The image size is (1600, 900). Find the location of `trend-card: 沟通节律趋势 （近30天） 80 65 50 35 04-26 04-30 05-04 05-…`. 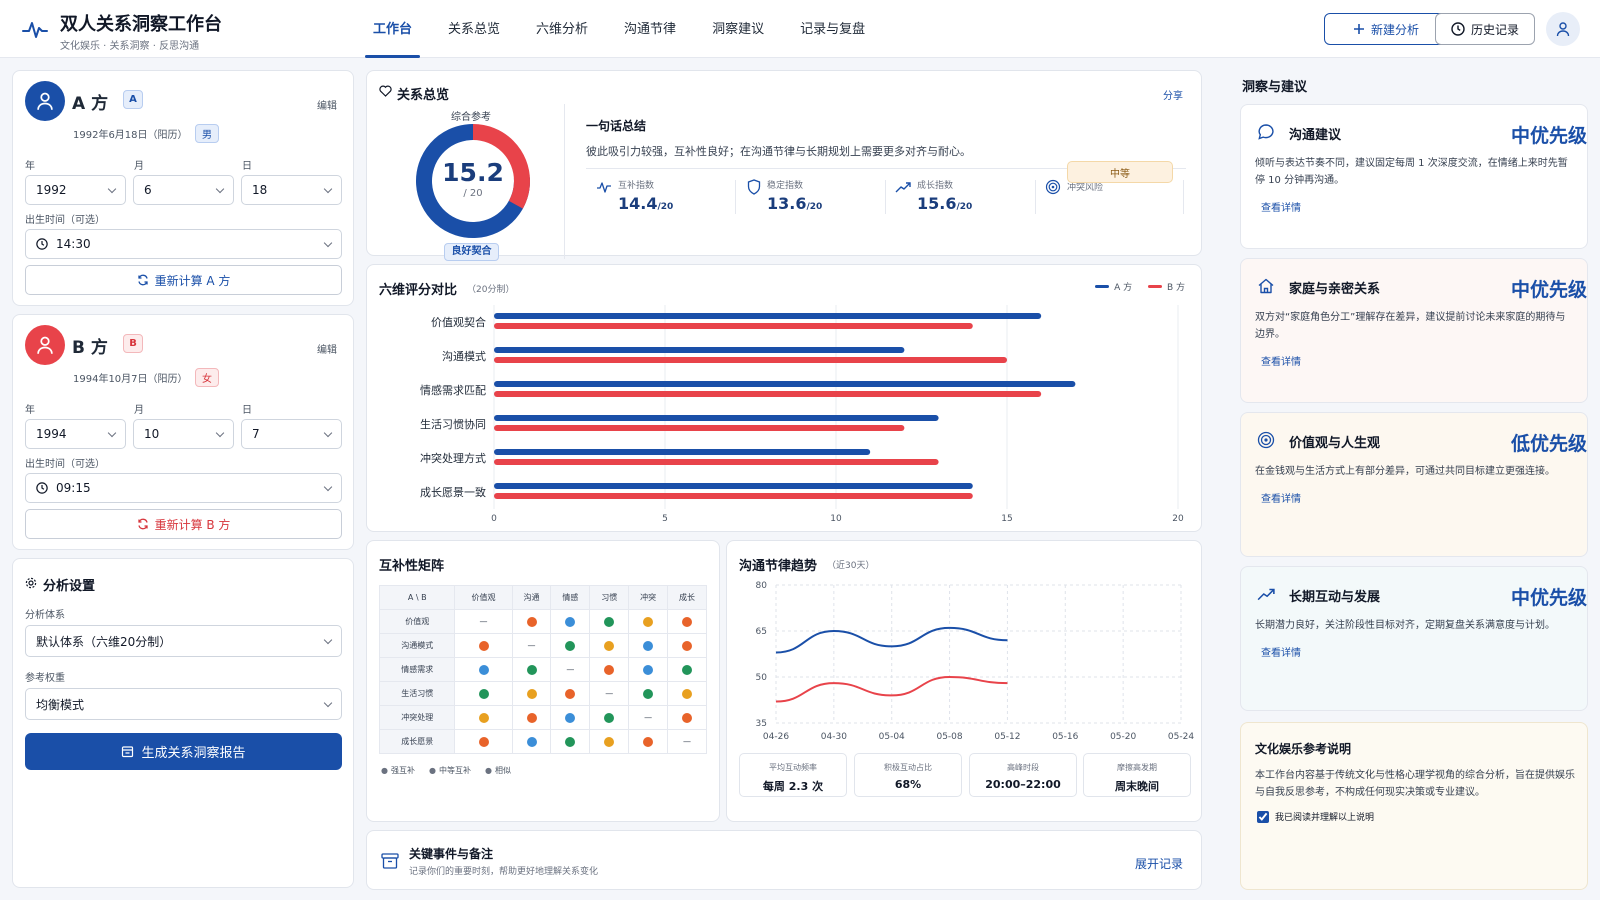

trend-card: 沟通节律趋势 （近30天） 80 65 50 35 04-26 04-30 05-04 05-… is located at coordinates (964, 681).